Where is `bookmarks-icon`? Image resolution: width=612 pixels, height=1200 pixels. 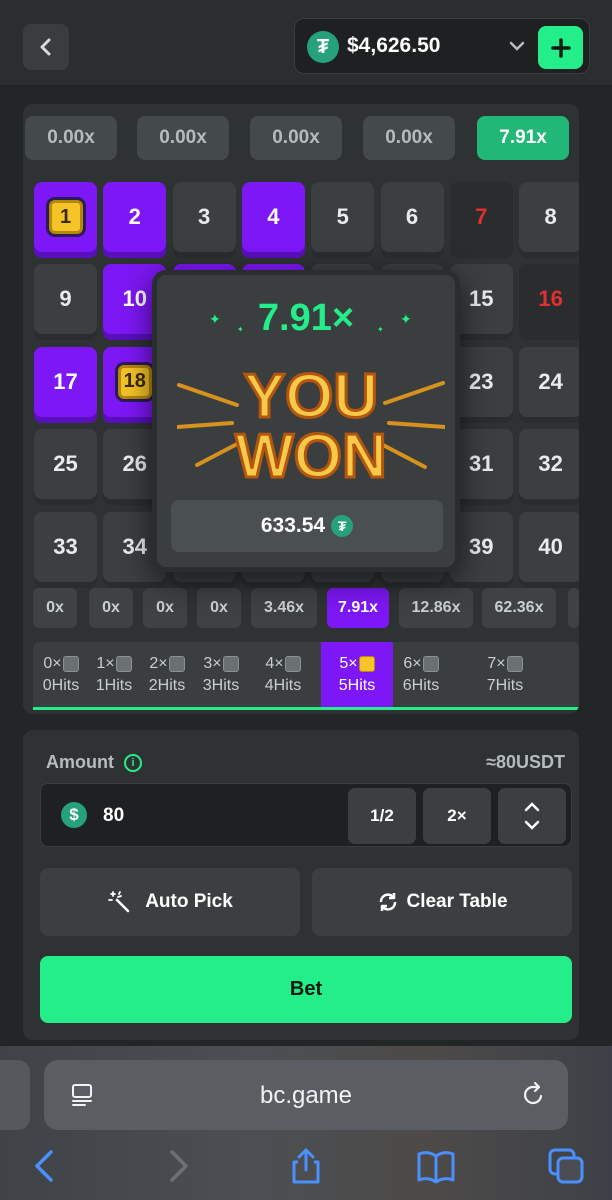 bookmarks-icon is located at coordinates (436, 1166).